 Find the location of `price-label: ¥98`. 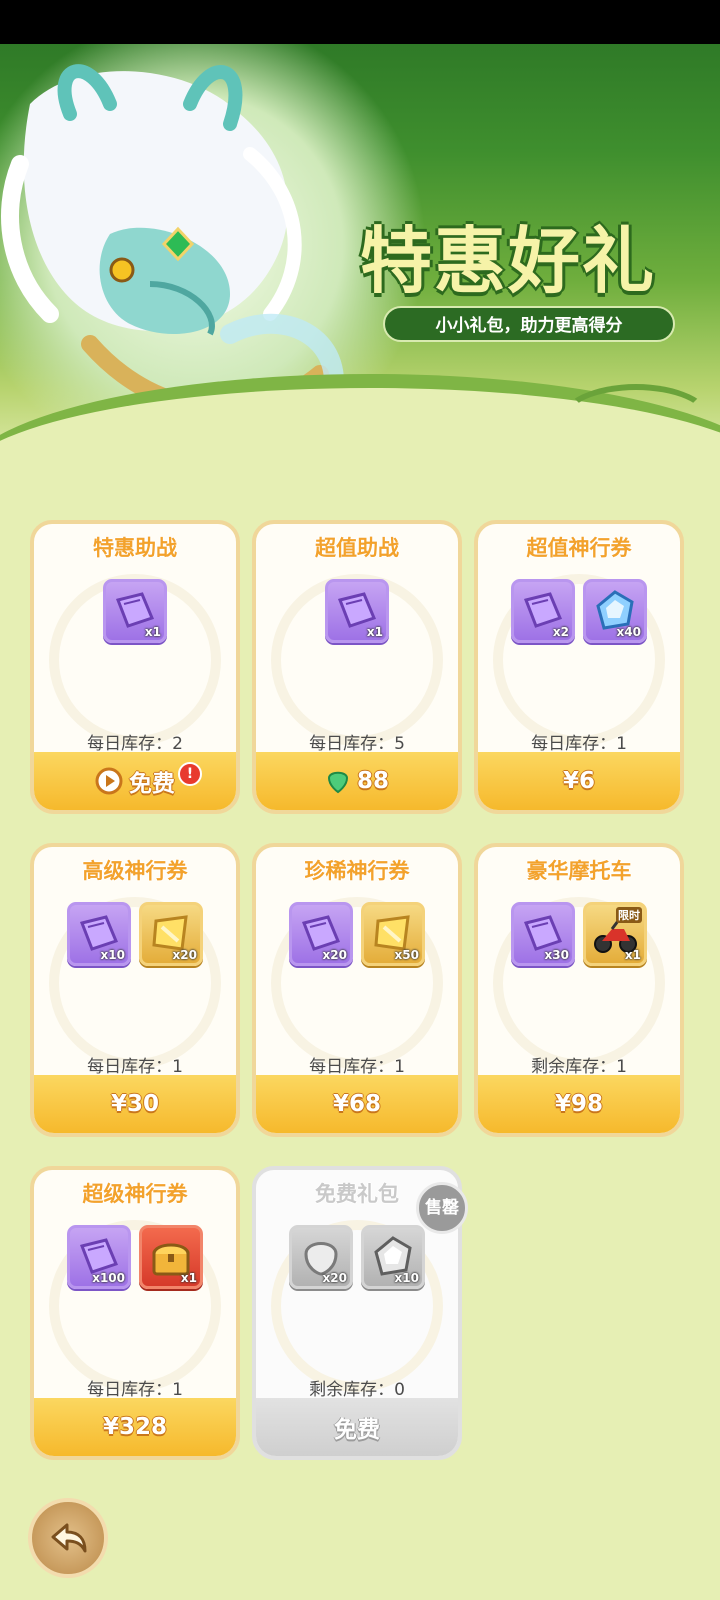

price-label: ¥98 is located at coordinates (578, 1104).